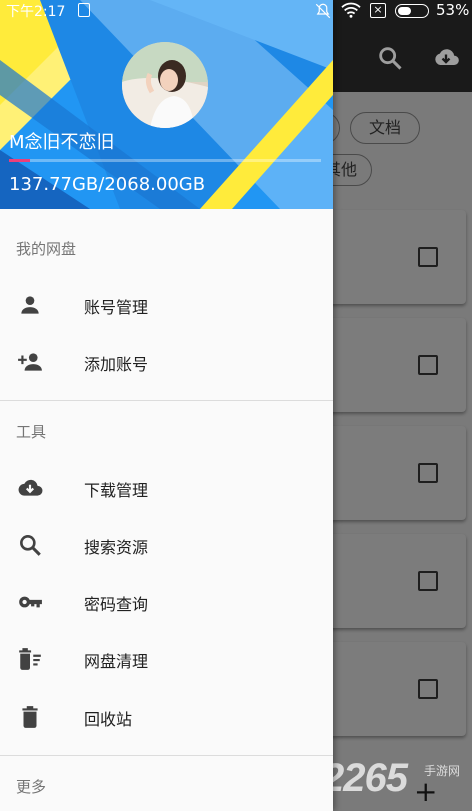 The height and width of the screenshot is (811, 472). Describe the element at coordinates (108, 719) in the screenshot. I see `menu-item-label: 回收站` at that location.